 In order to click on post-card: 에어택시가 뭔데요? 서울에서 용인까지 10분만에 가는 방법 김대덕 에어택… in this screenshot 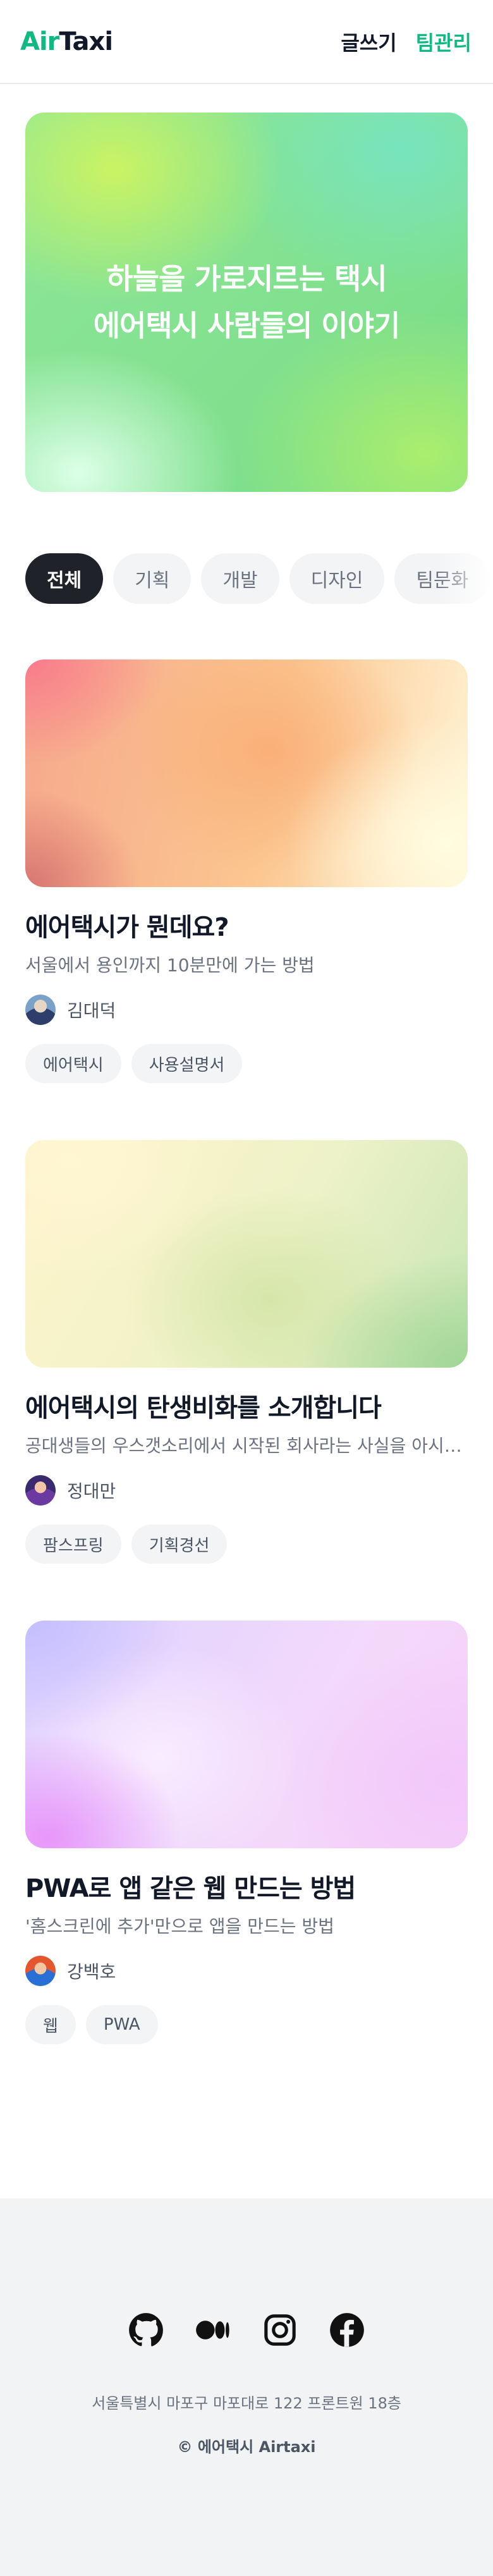, I will do `click(246, 871)`.